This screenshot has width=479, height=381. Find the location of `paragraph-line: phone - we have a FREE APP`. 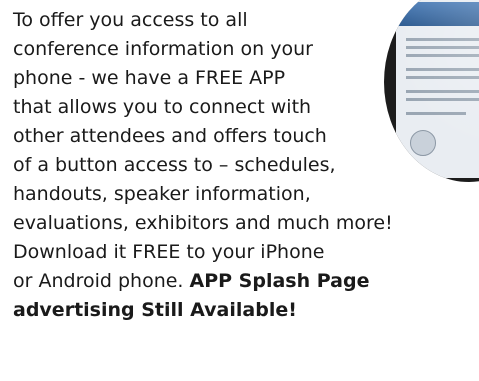

paragraph-line: phone - we have a FREE APP is located at coordinates (149, 78).